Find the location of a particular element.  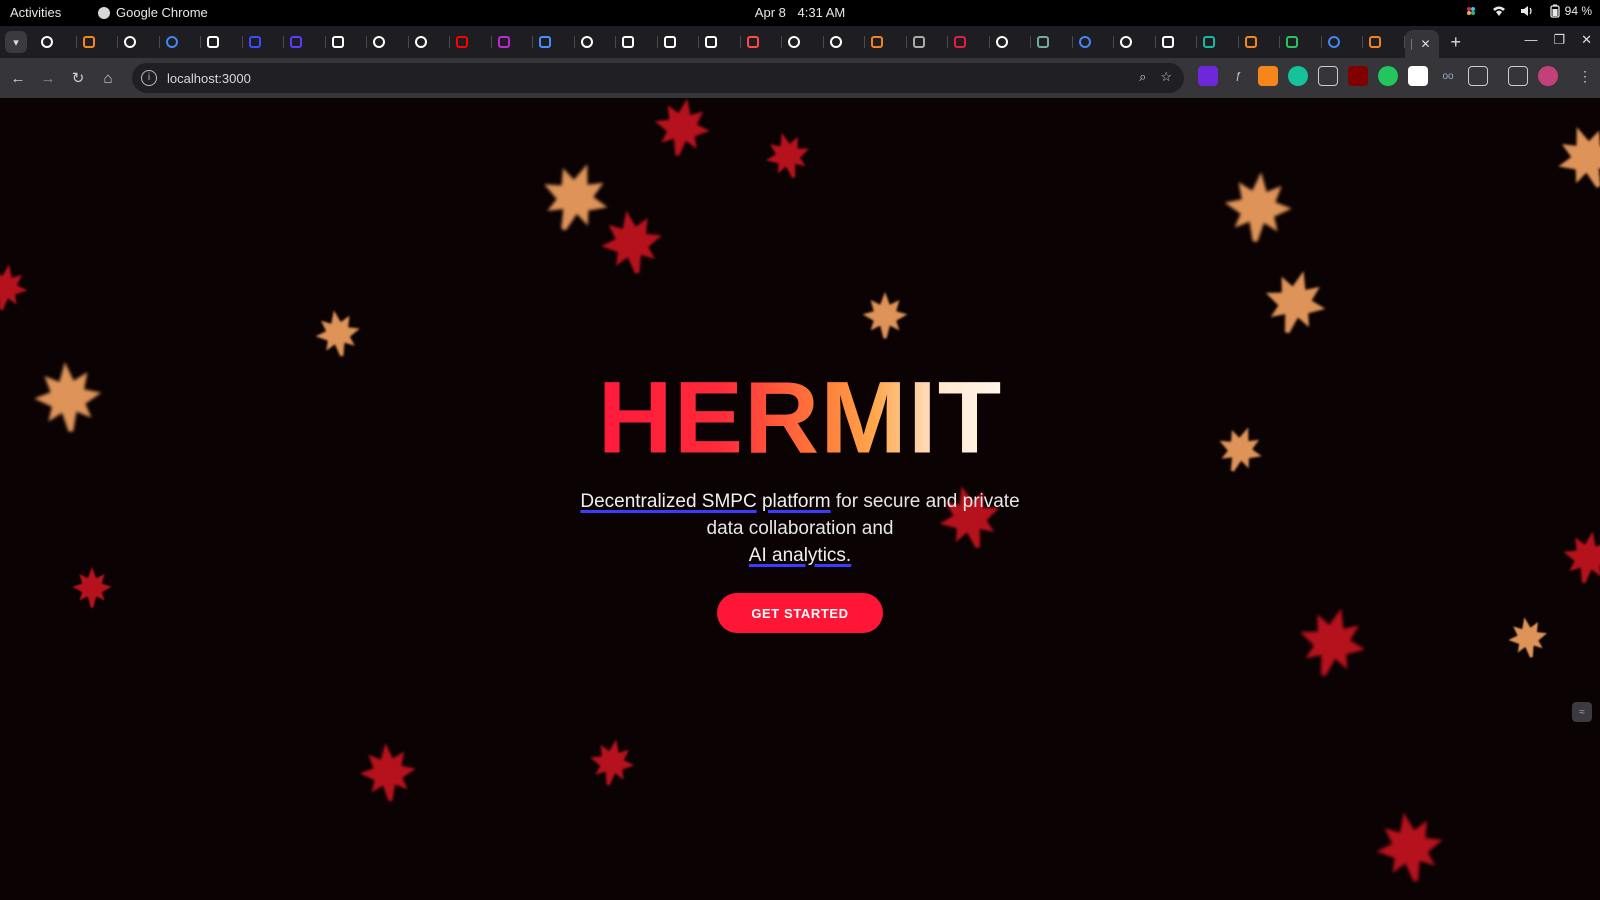

get-started-button: GET STARTED is located at coordinates (800, 613).